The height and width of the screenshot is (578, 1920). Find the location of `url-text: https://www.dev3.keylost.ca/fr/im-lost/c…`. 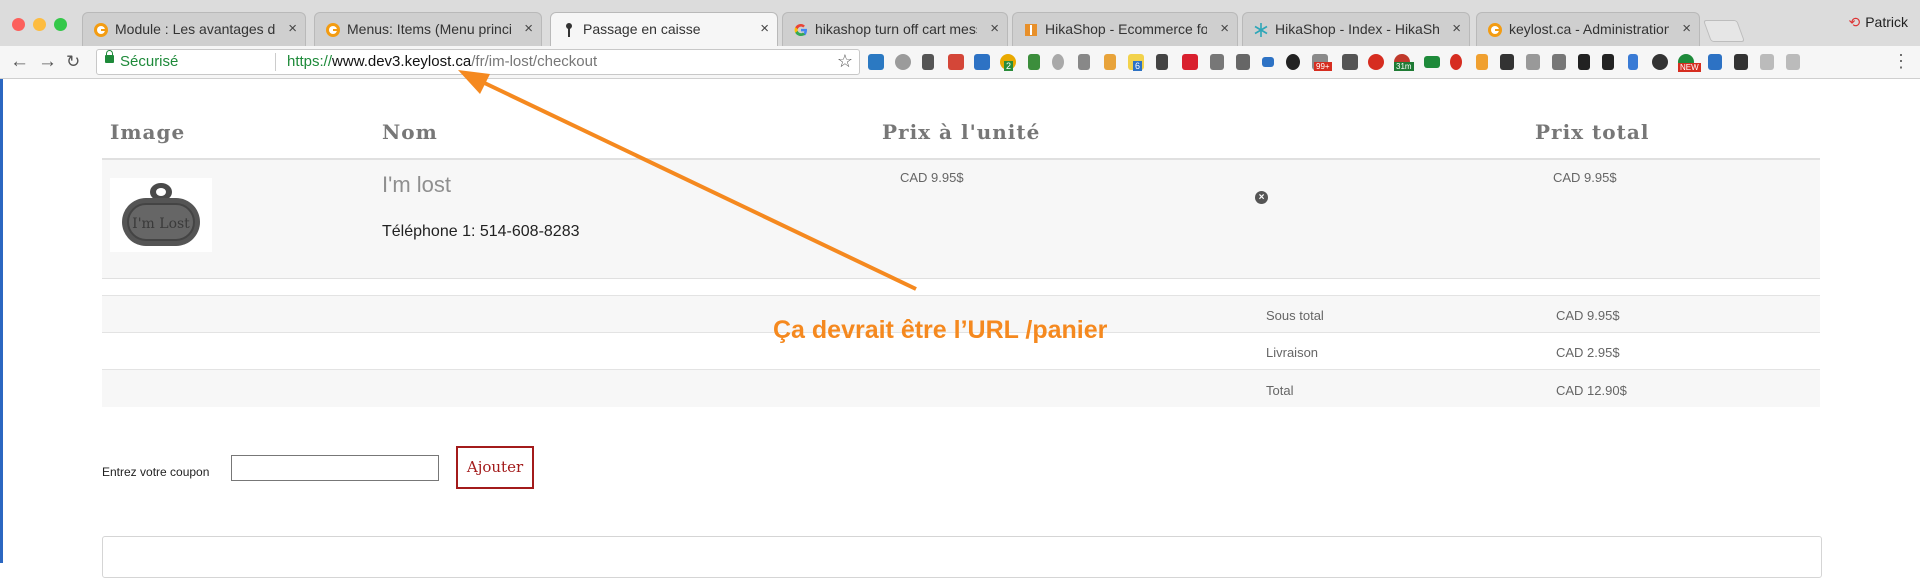

url-text: https://www.dev3.keylost.ca/fr/im-lost/c… is located at coordinates (442, 61).